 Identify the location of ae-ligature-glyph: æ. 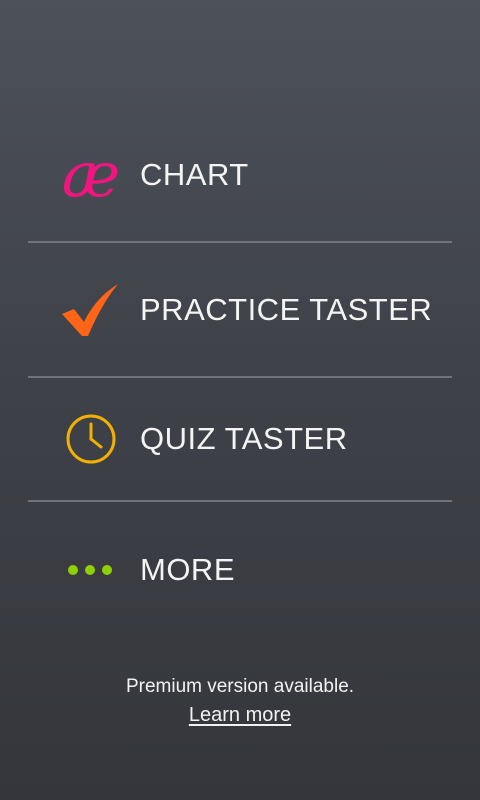
(91, 174).